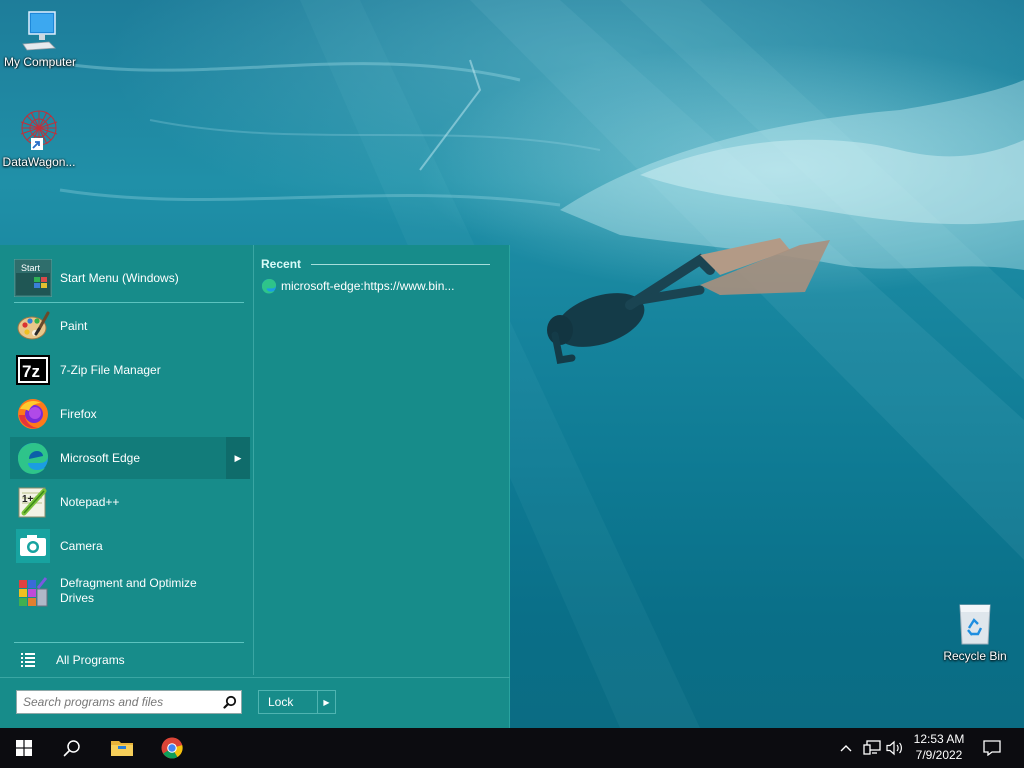 The width and height of the screenshot is (1024, 768). I want to click on all-programs-label: All Programs, so click(90, 660).